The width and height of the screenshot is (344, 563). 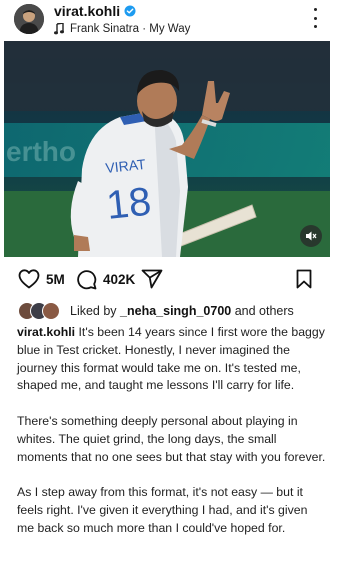 What do you see at coordinates (119, 279) in the screenshot?
I see `comment-count: 402K` at bounding box center [119, 279].